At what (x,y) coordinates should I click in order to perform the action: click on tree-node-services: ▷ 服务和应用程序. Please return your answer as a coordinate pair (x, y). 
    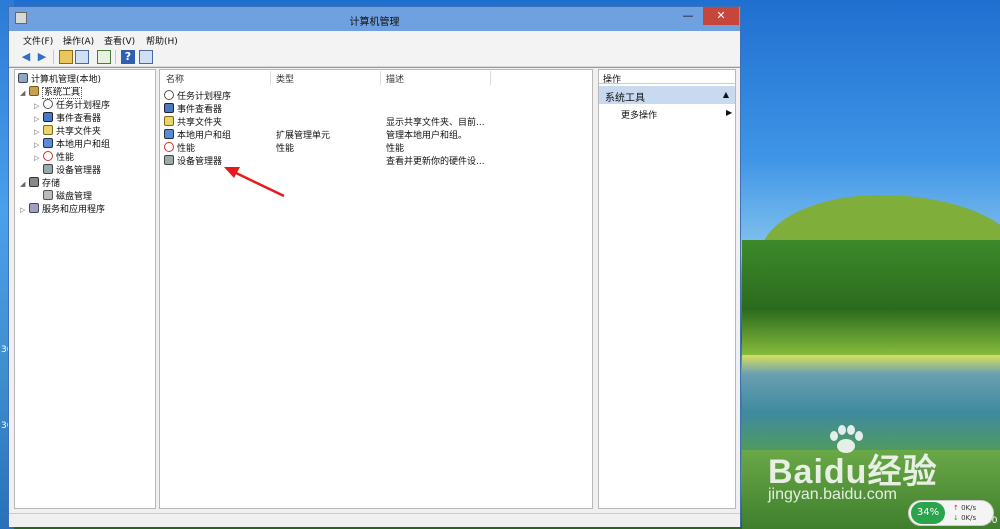
    Looking at the image, I should click on (62, 208).